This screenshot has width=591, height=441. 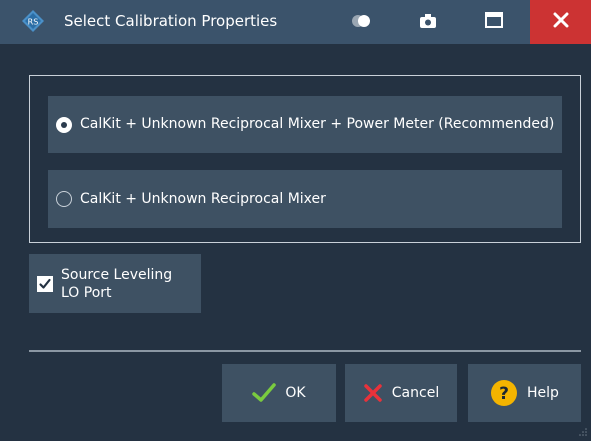 I want to click on close-icon, so click(x=561, y=22).